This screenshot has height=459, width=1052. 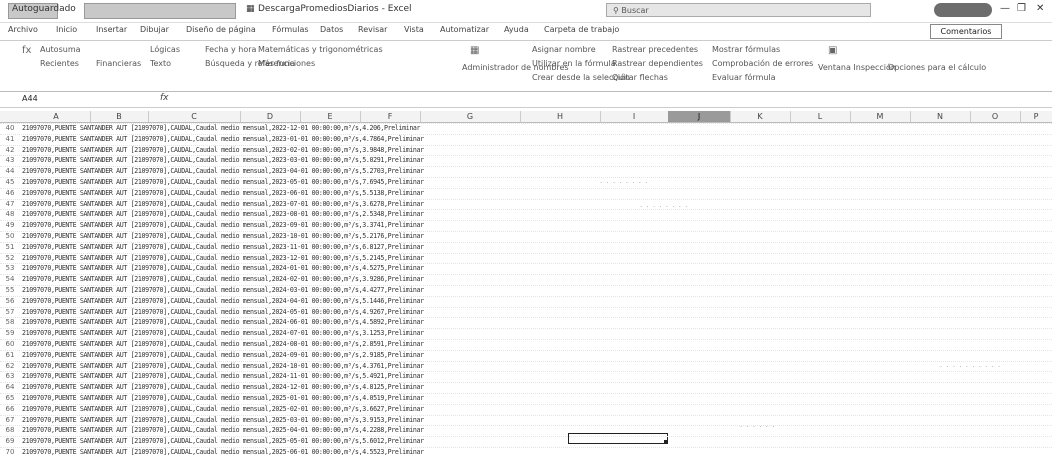 What do you see at coordinates (59, 63) in the screenshot?
I see `ribbon-recientes: Recientes` at bounding box center [59, 63].